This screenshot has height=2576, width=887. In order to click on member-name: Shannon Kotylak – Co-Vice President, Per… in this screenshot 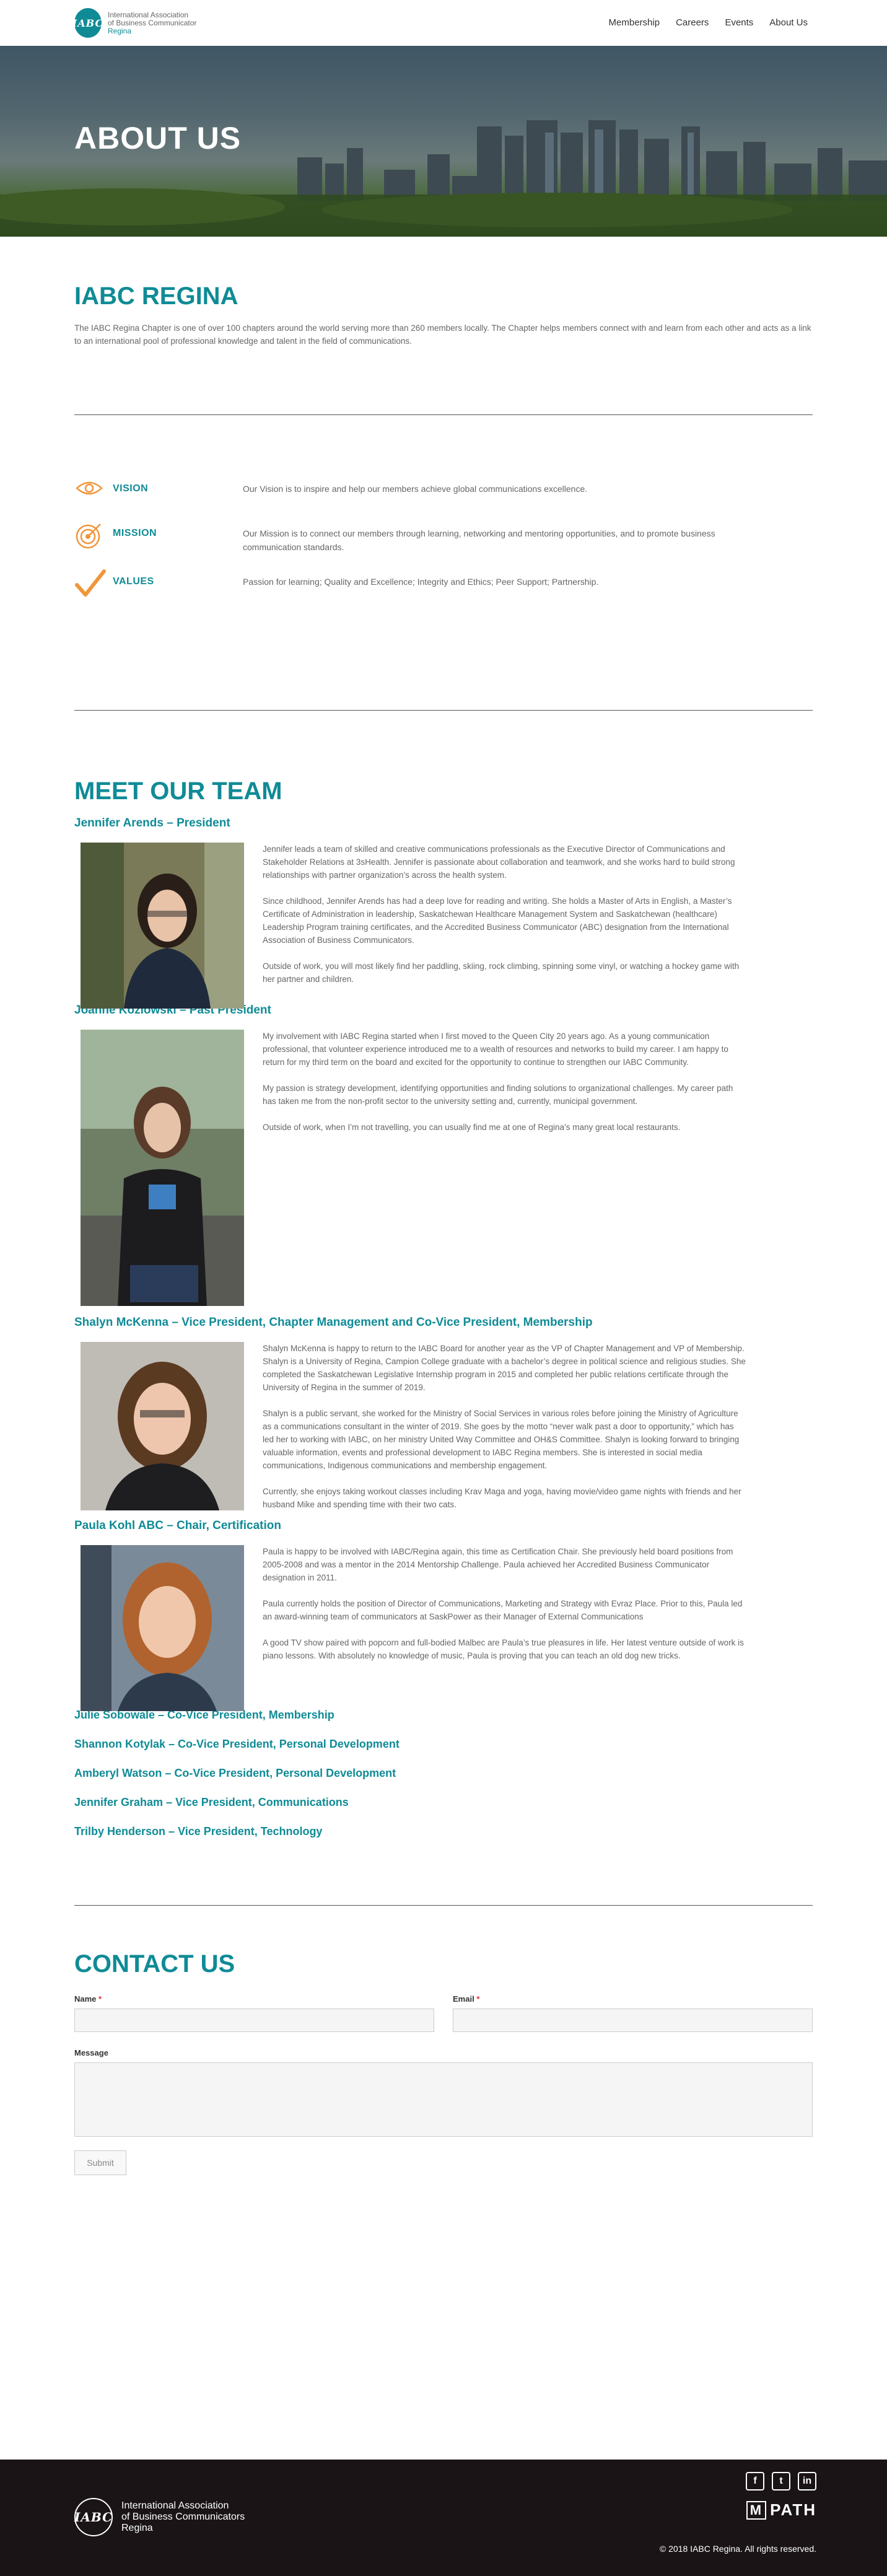, I will do `click(237, 1744)`.